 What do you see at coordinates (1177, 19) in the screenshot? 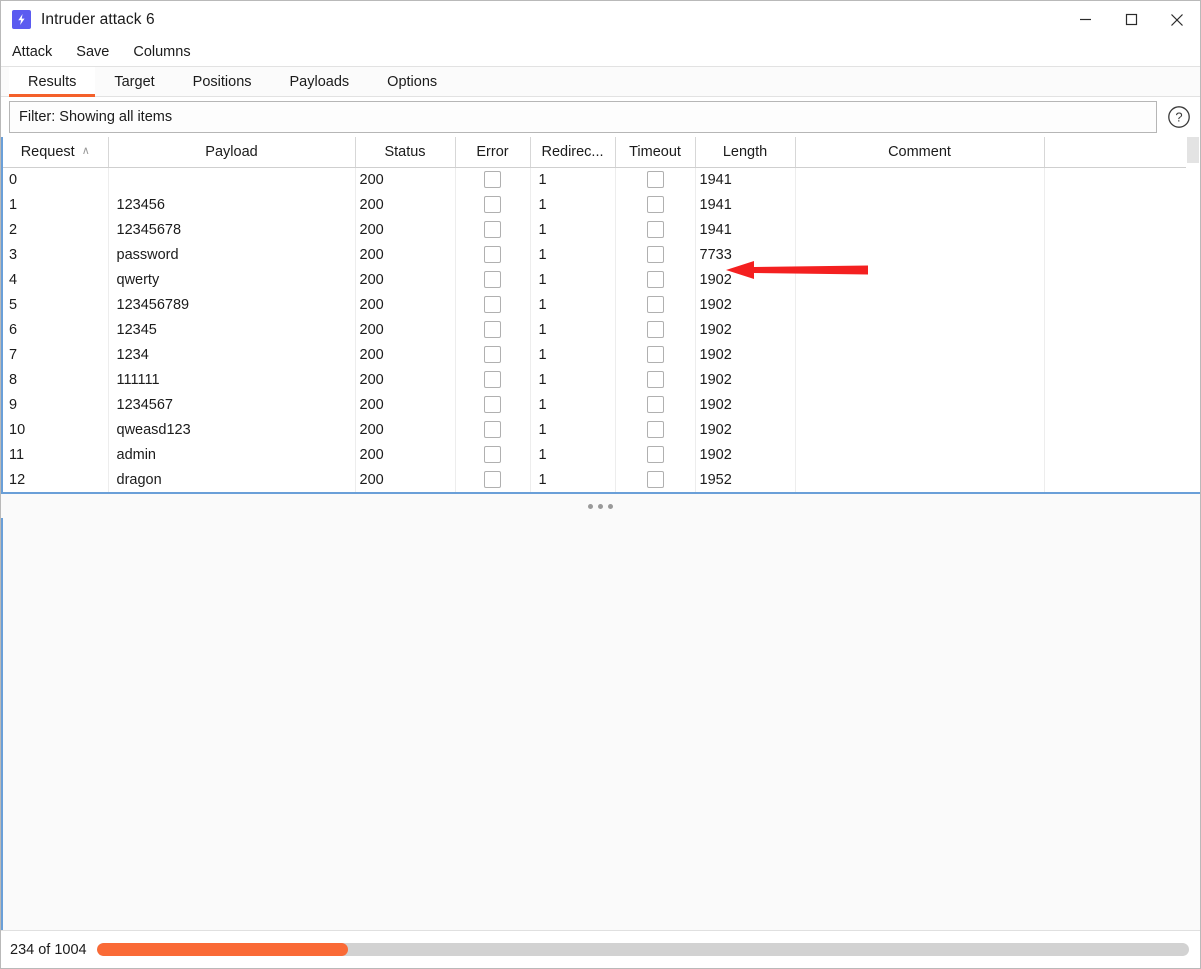
I see `close-icon` at bounding box center [1177, 19].